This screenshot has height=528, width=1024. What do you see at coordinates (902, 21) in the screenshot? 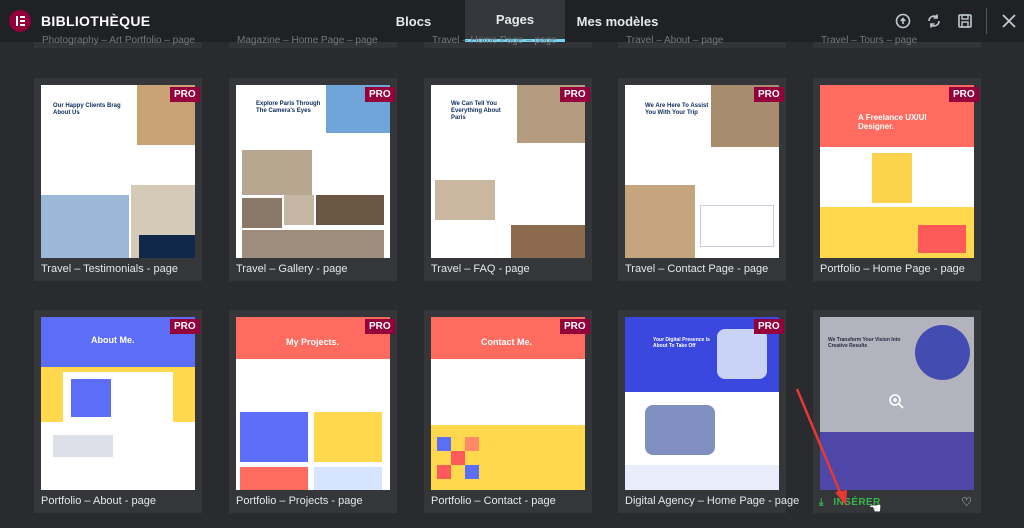
I see `info-icon` at bounding box center [902, 21].